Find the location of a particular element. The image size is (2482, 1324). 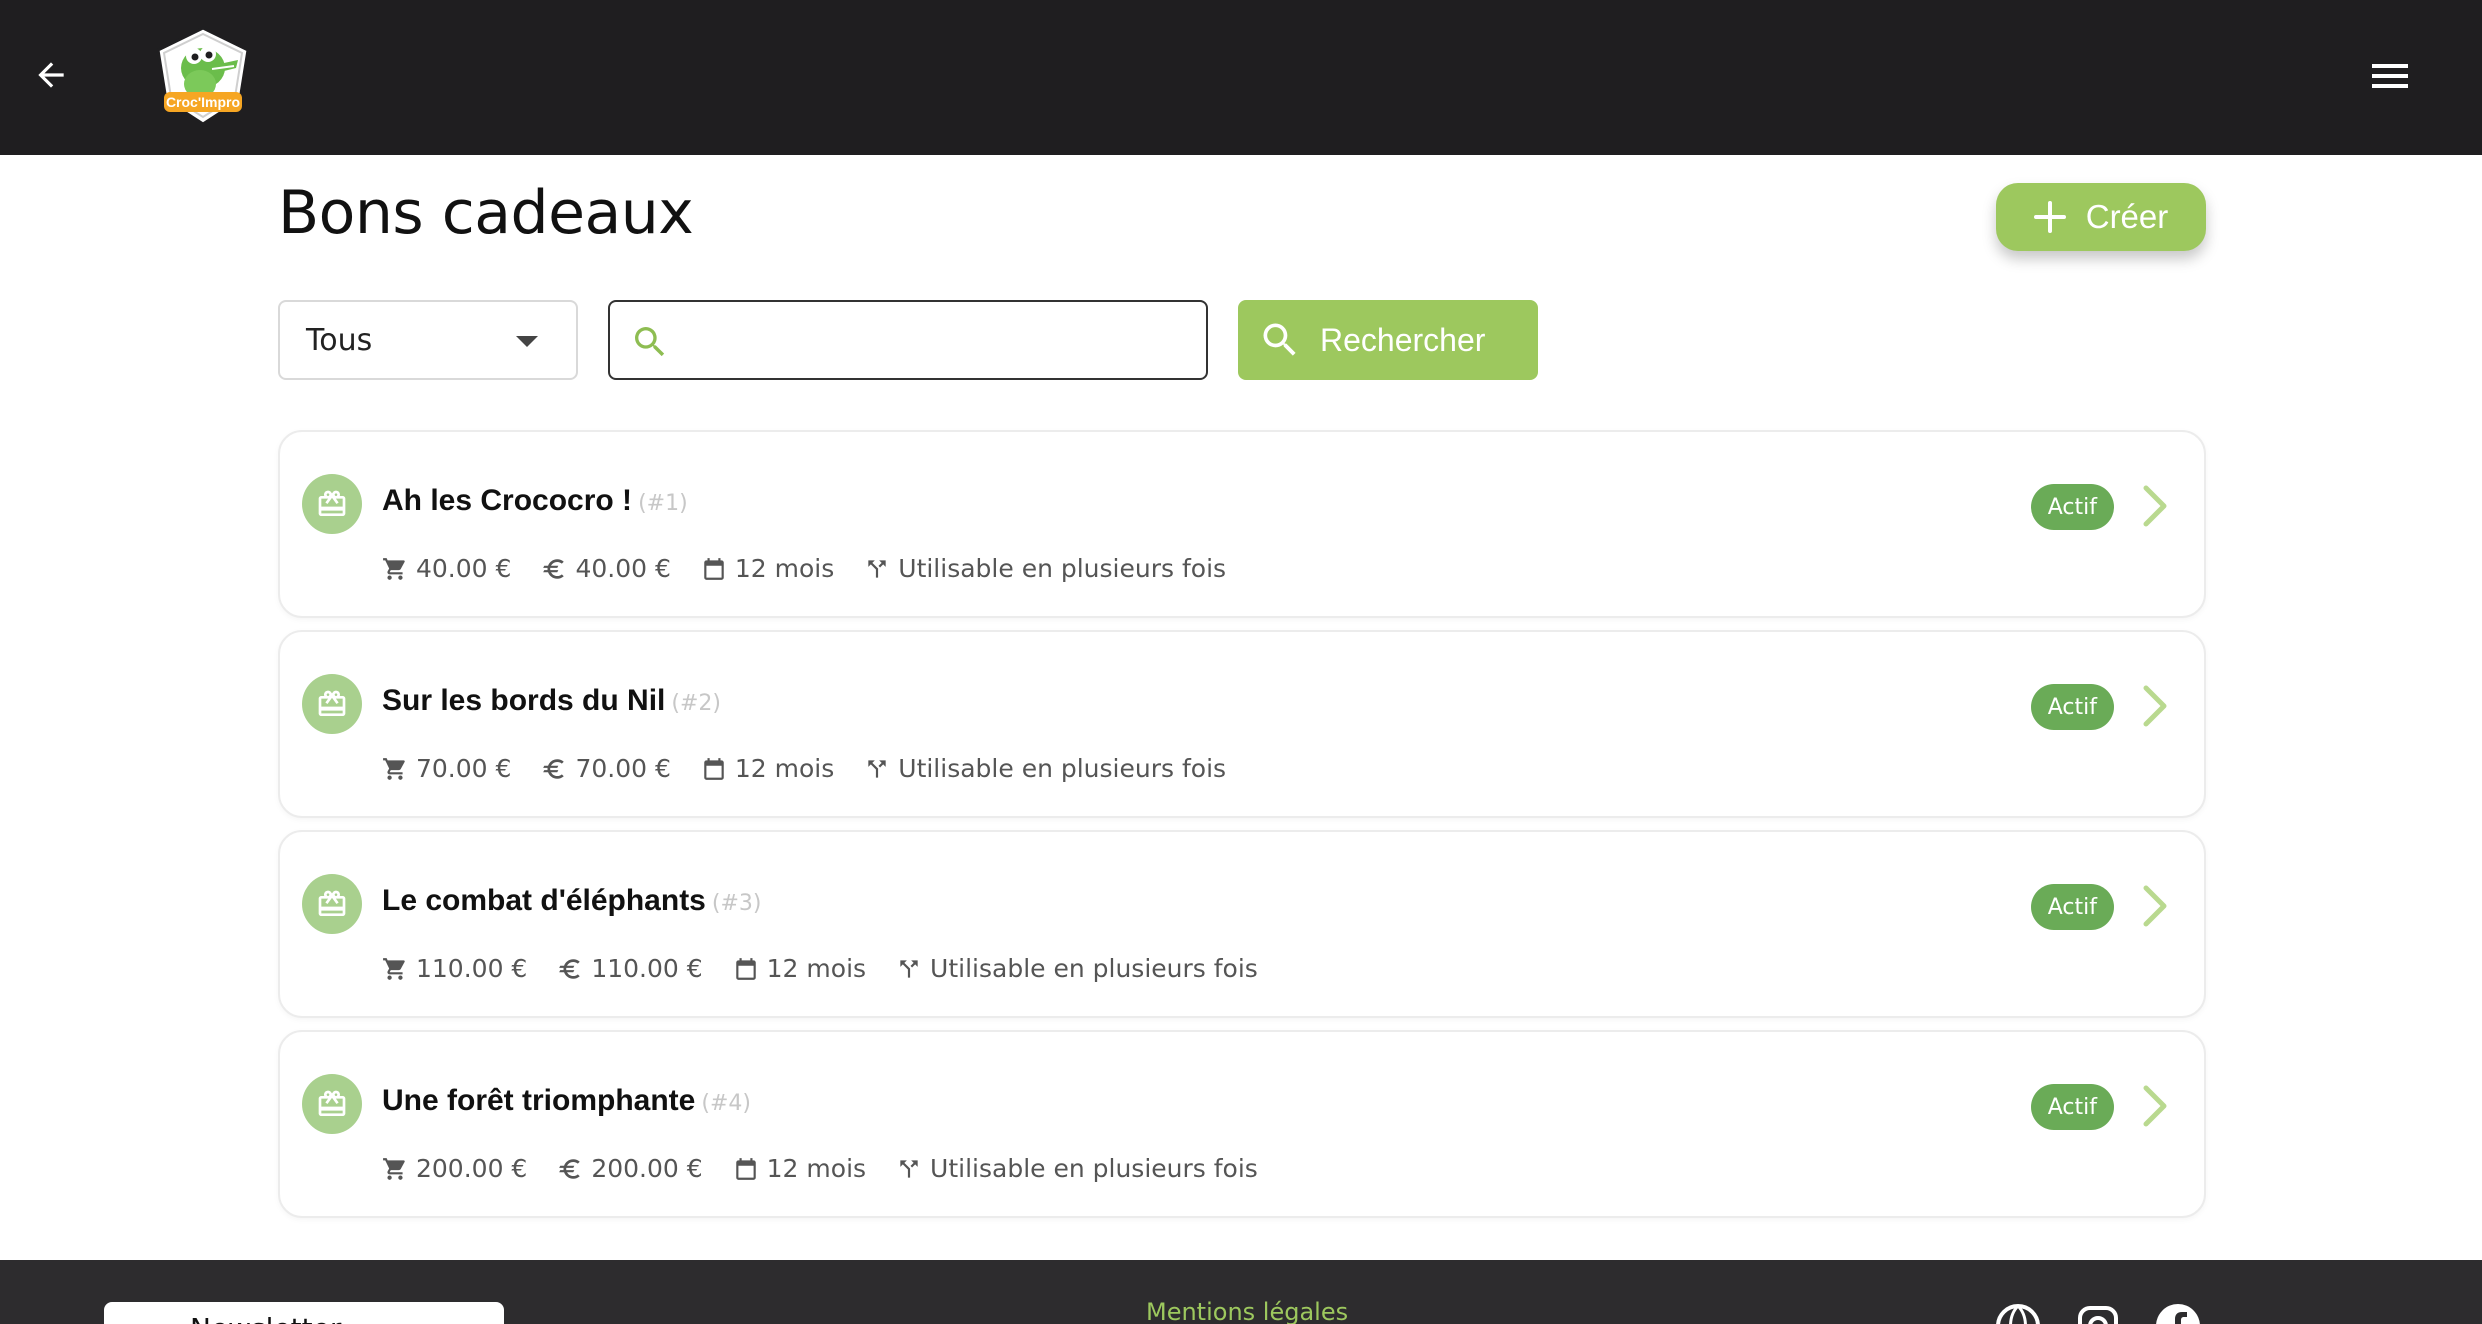

voucher-price: 110.00 € is located at coordinates (472, 968).